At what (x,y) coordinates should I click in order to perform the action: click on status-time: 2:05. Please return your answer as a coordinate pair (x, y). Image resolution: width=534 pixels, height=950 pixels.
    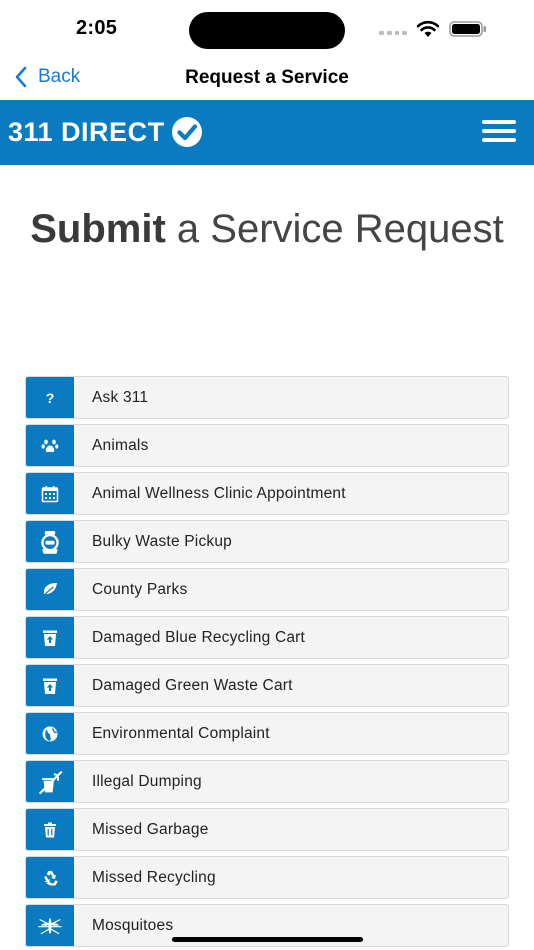
    Looking at the image, I should click on (97, 28).